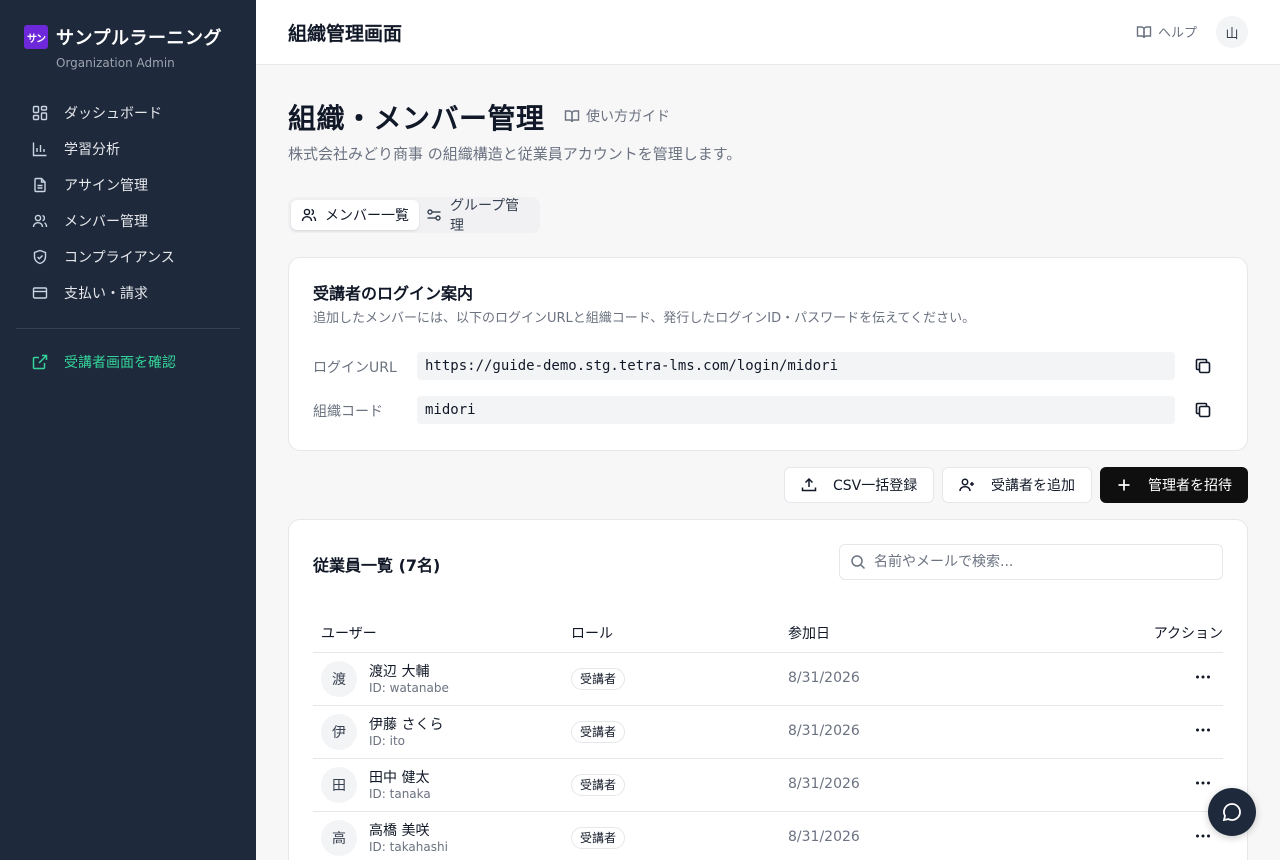  Describe the element at coordinates (598, 679) in the screenshot. I see `role-badge: 受講者` at that location.